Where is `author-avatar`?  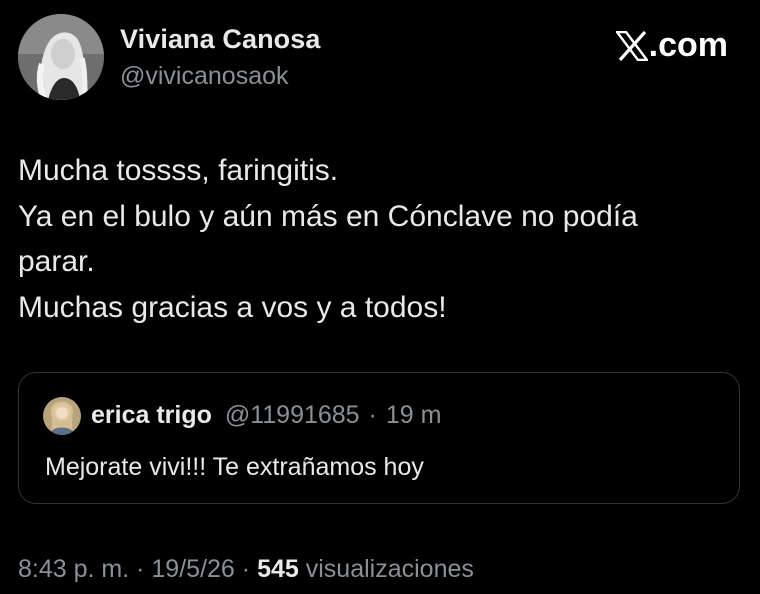 author-avatar is located at coordinates (61, 57).